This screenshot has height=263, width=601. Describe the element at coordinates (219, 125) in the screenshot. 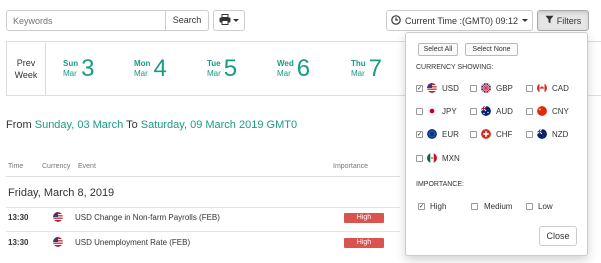

I see `range-to-date: Saturday, 09 March 2019 GMT0` at that location.